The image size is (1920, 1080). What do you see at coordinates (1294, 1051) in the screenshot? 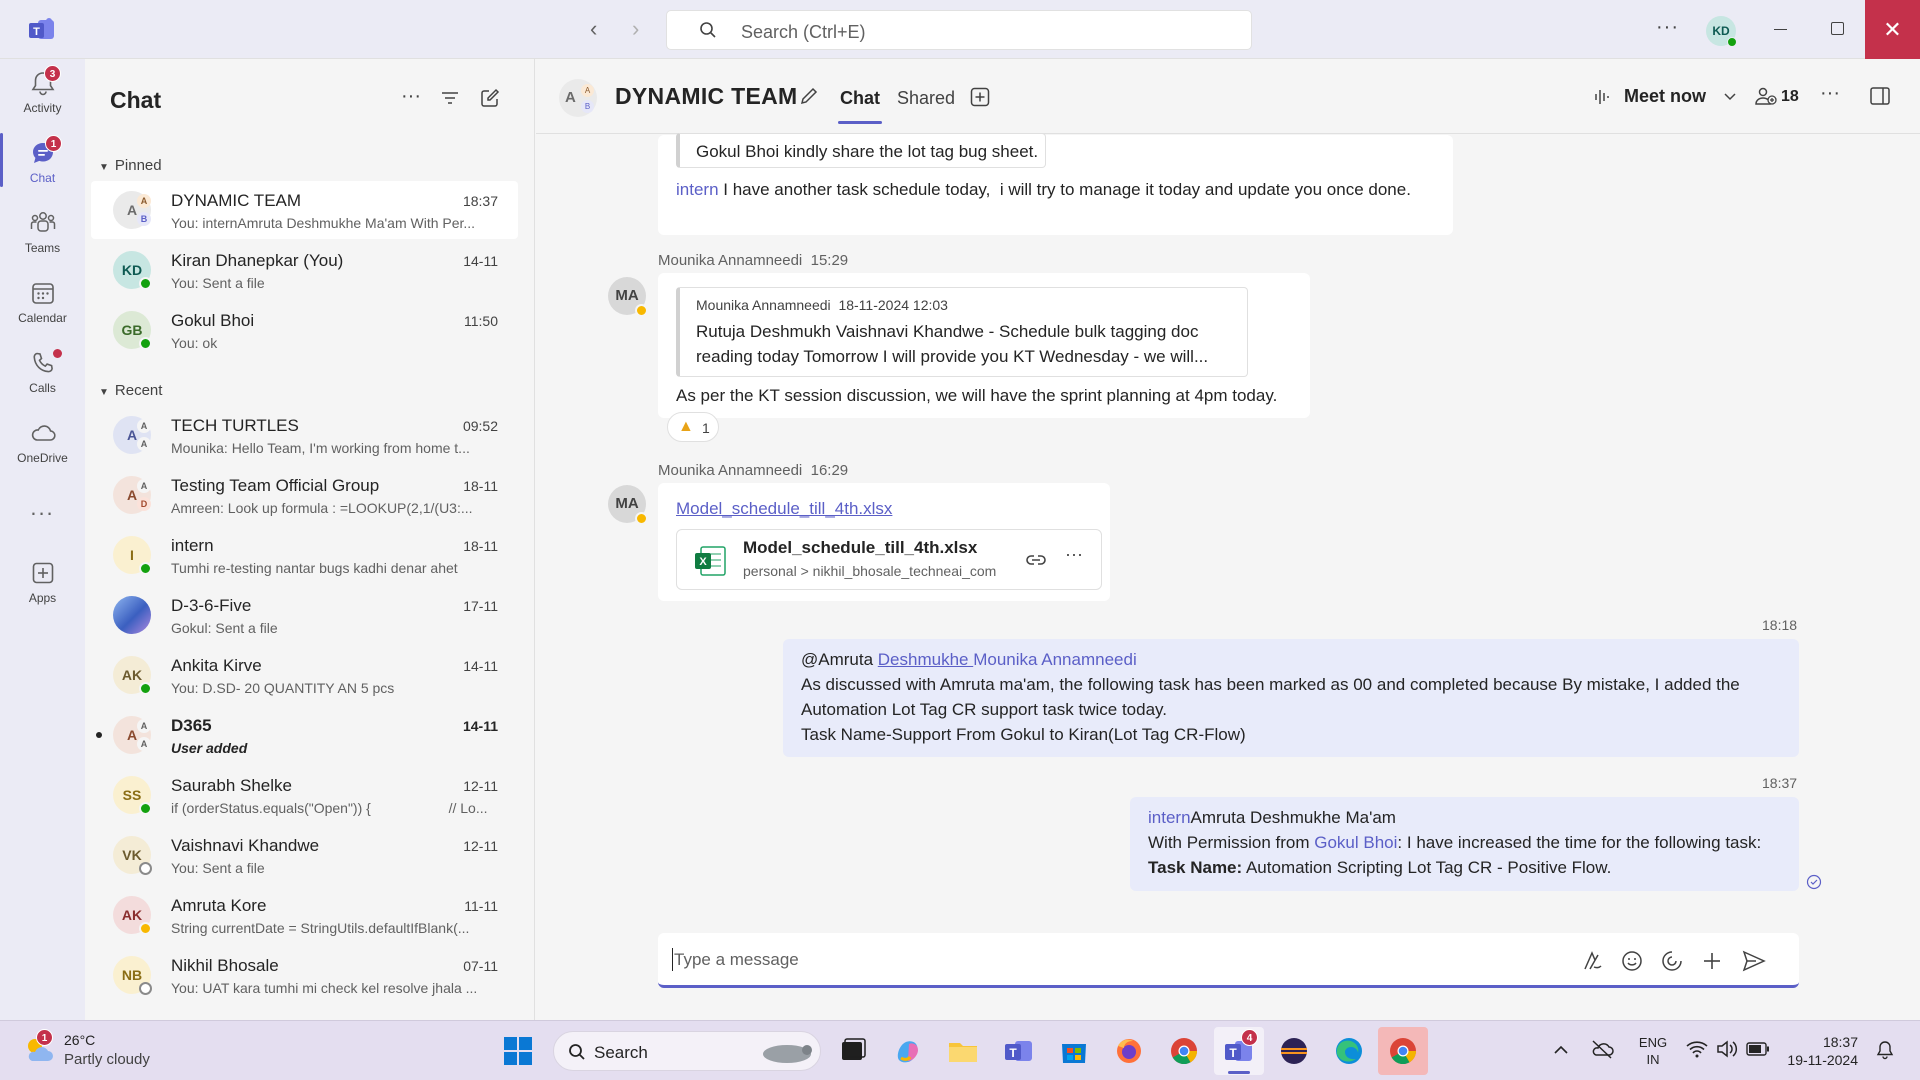
I see `eclipse-icon` at bounding box center [1294, 1051].